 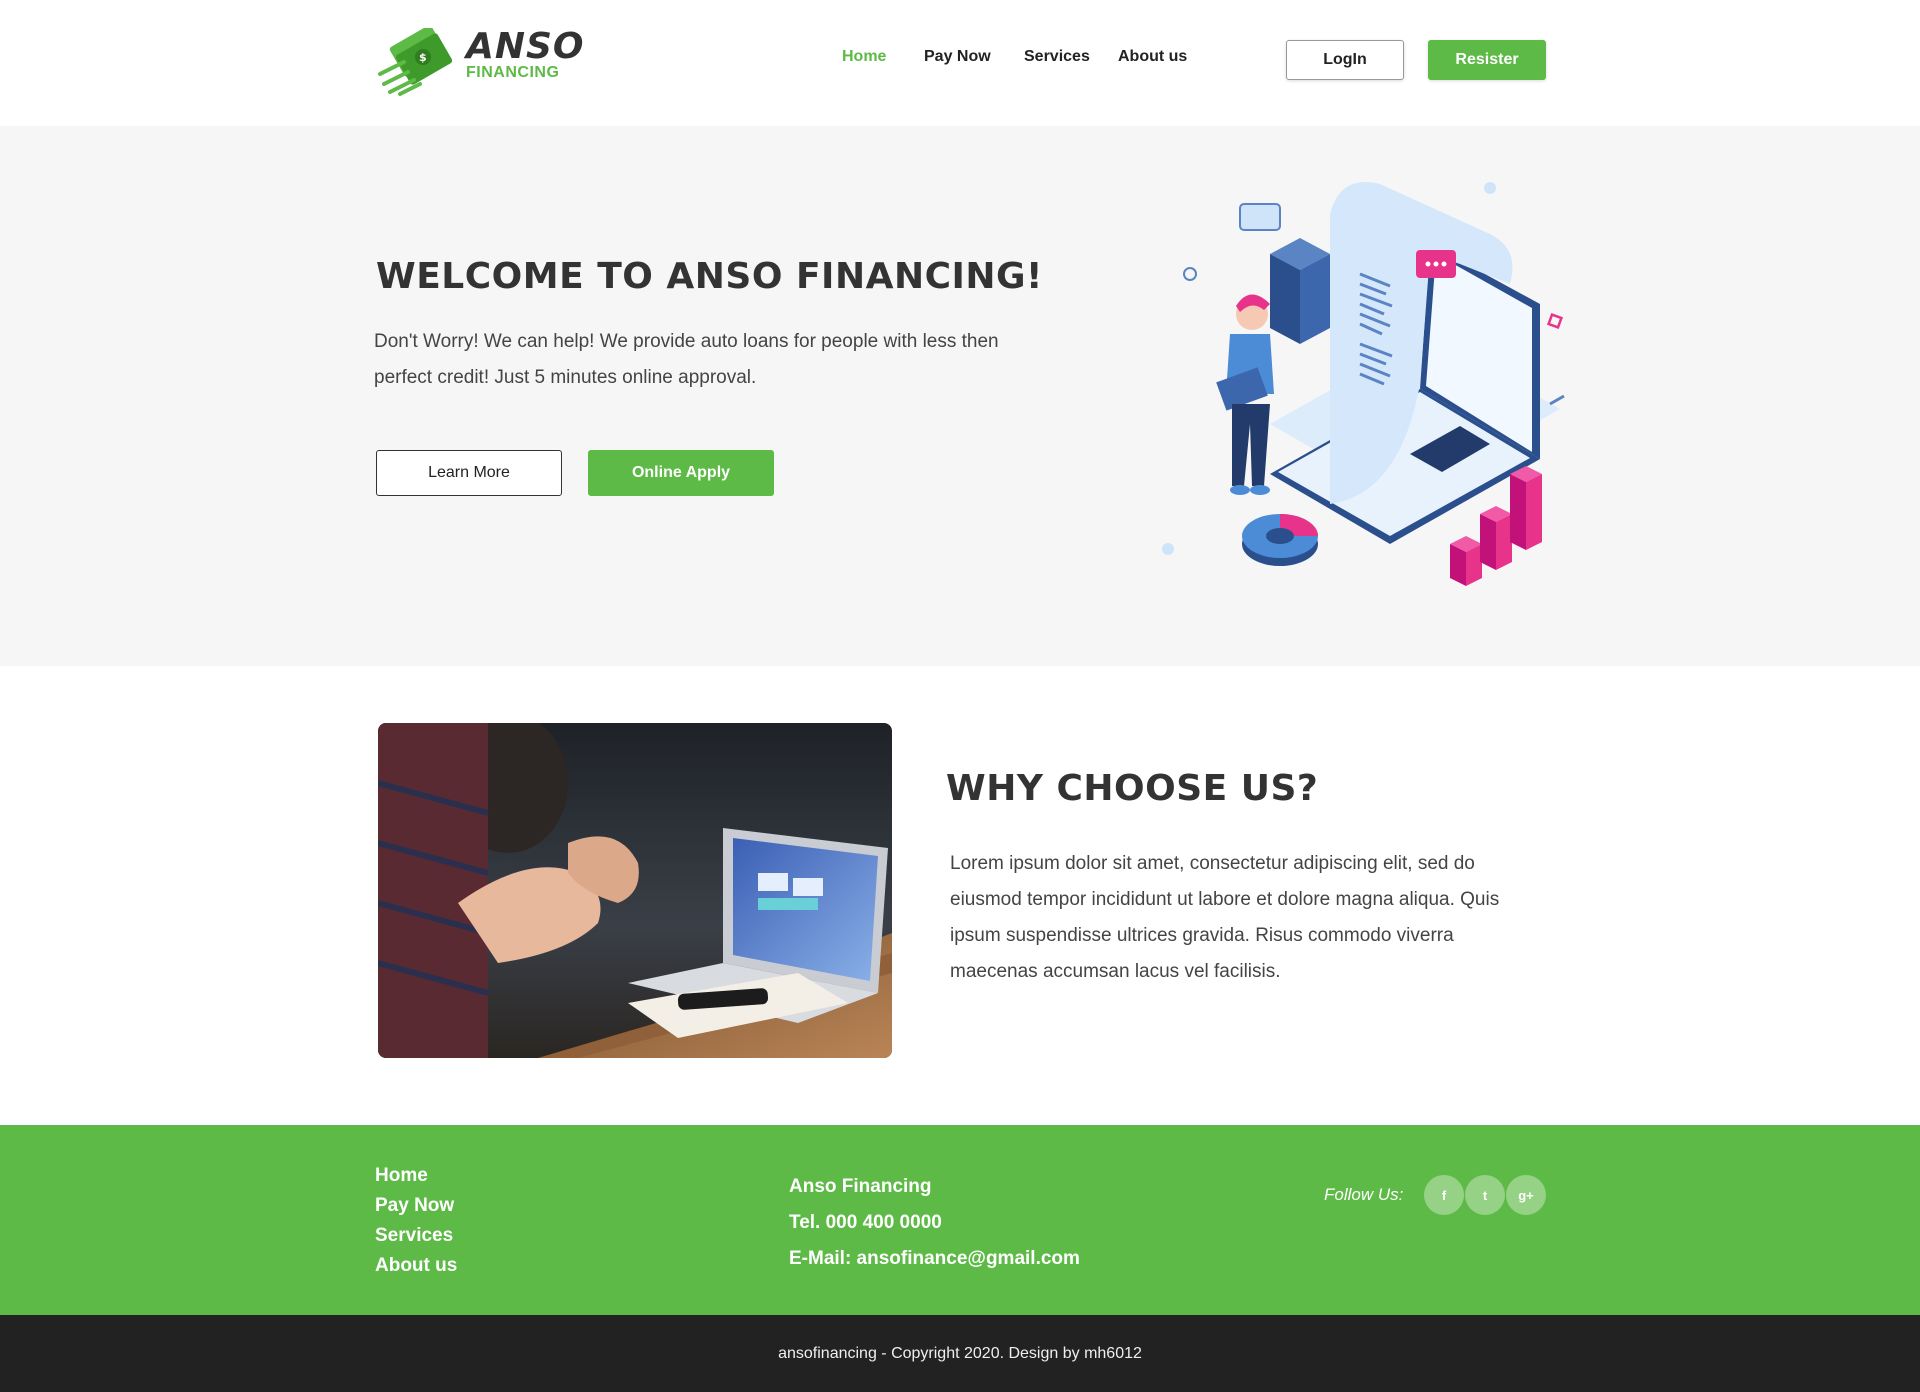 I want to click on money-logo-icon: $, so click(x=415, y=62).